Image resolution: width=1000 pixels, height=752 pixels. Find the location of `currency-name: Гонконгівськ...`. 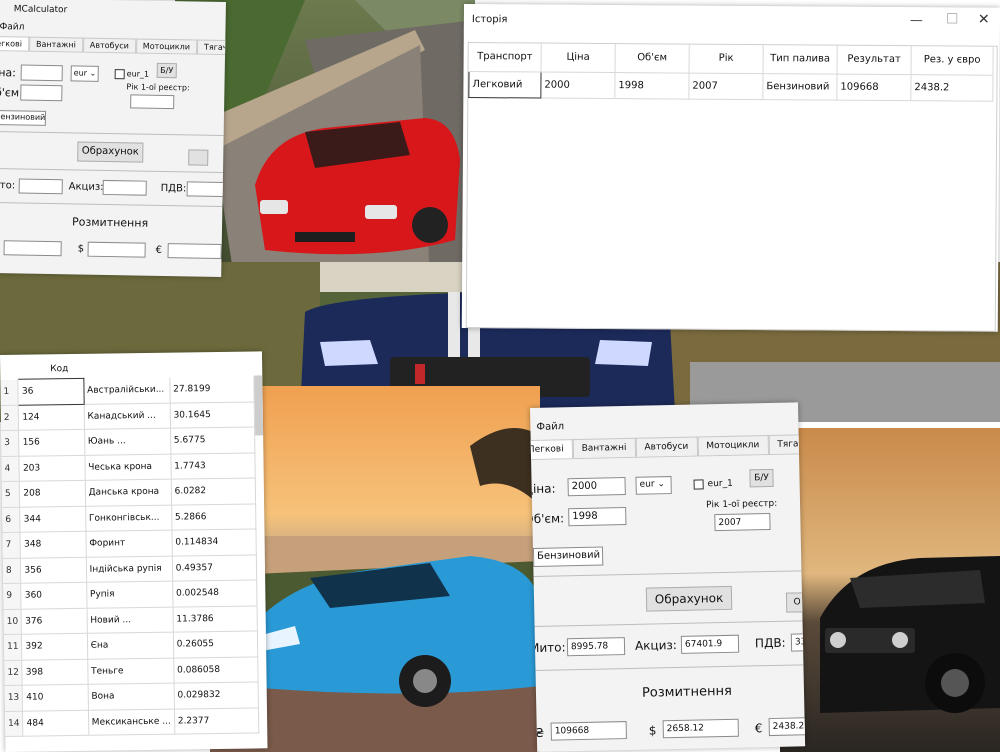

currency-name: Гонконгівськ... is located at coordinates (128, 518).